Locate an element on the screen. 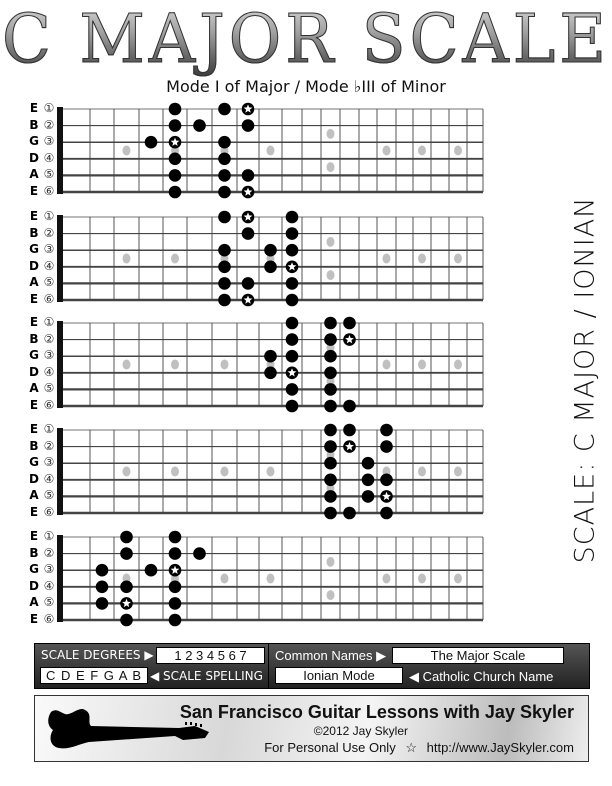 The height and width of the screenshot is (786, 612). scale-spelling-label: ◀ SCALE SPELLING is located at coordinates (206, 676).